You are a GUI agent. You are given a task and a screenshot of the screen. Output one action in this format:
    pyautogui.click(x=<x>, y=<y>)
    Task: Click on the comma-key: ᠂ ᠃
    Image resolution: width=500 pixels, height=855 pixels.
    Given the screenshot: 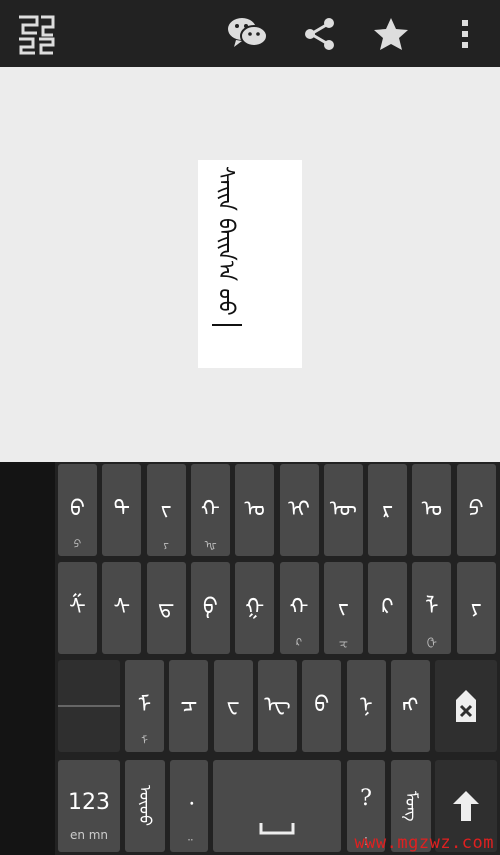 What is the action you would take?
    pyautogui.click(x=189, y=806)
    